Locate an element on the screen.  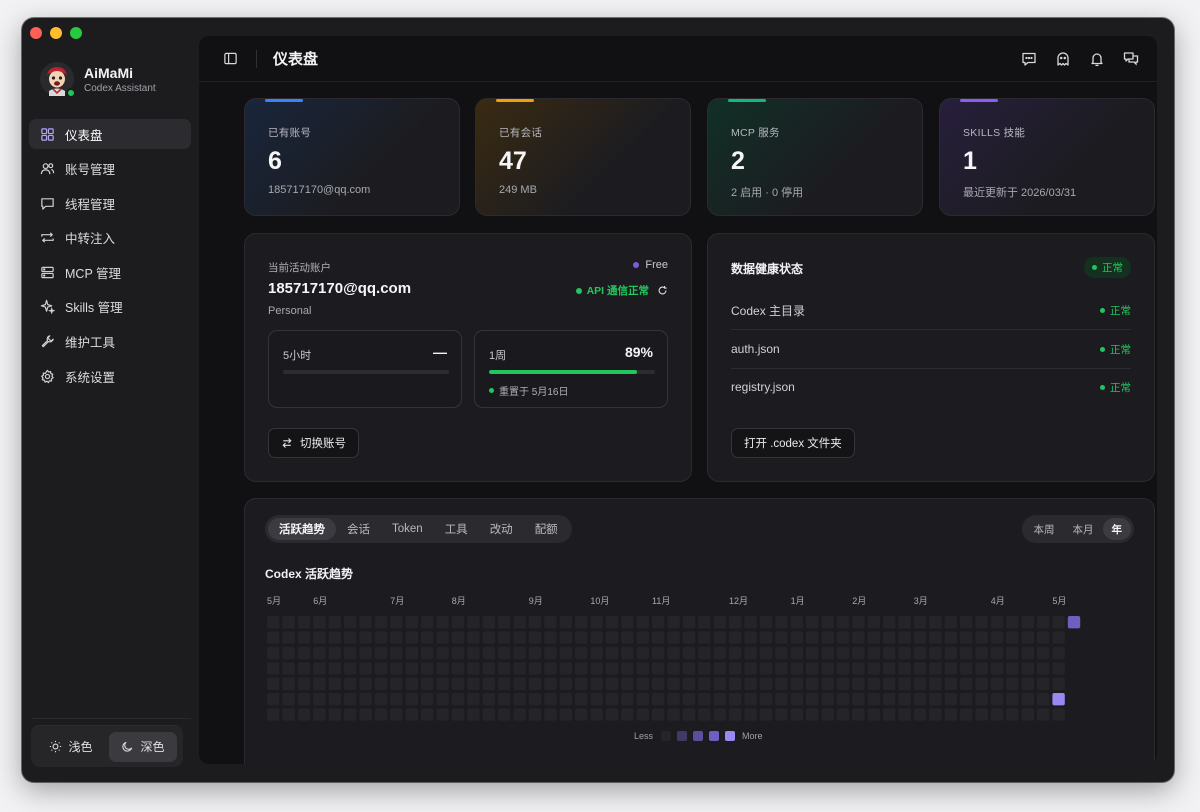
avatar is located at coordinates (58, 80).